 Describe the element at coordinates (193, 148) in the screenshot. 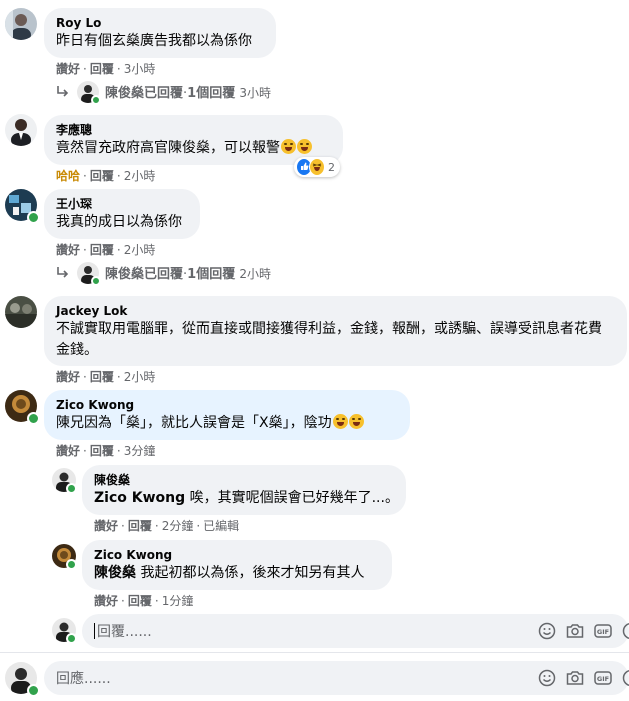

I see `comment-text: 竟然冒充政府高官陳俊燊，可以報警` at that location.